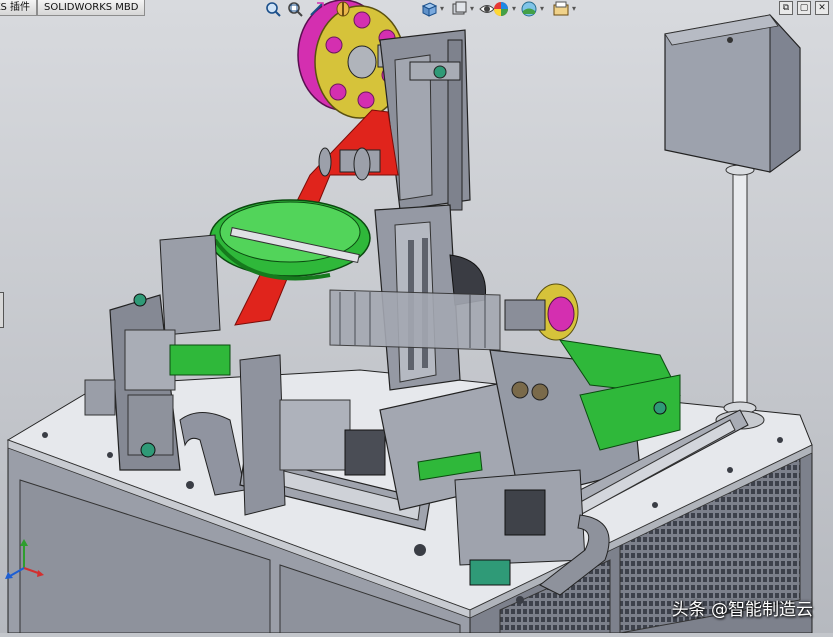  I want to click on close-window-button: ✕, so click(822, 8).